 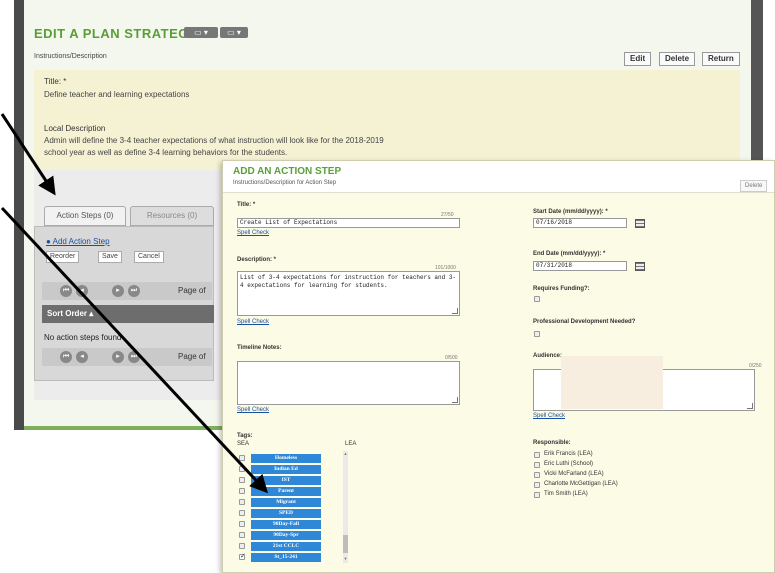 What do you see at coordinates (569, 464) in the screenshot?
I see `responsible-name: Eric Luthi (School)` at bounding box center [569, 464].